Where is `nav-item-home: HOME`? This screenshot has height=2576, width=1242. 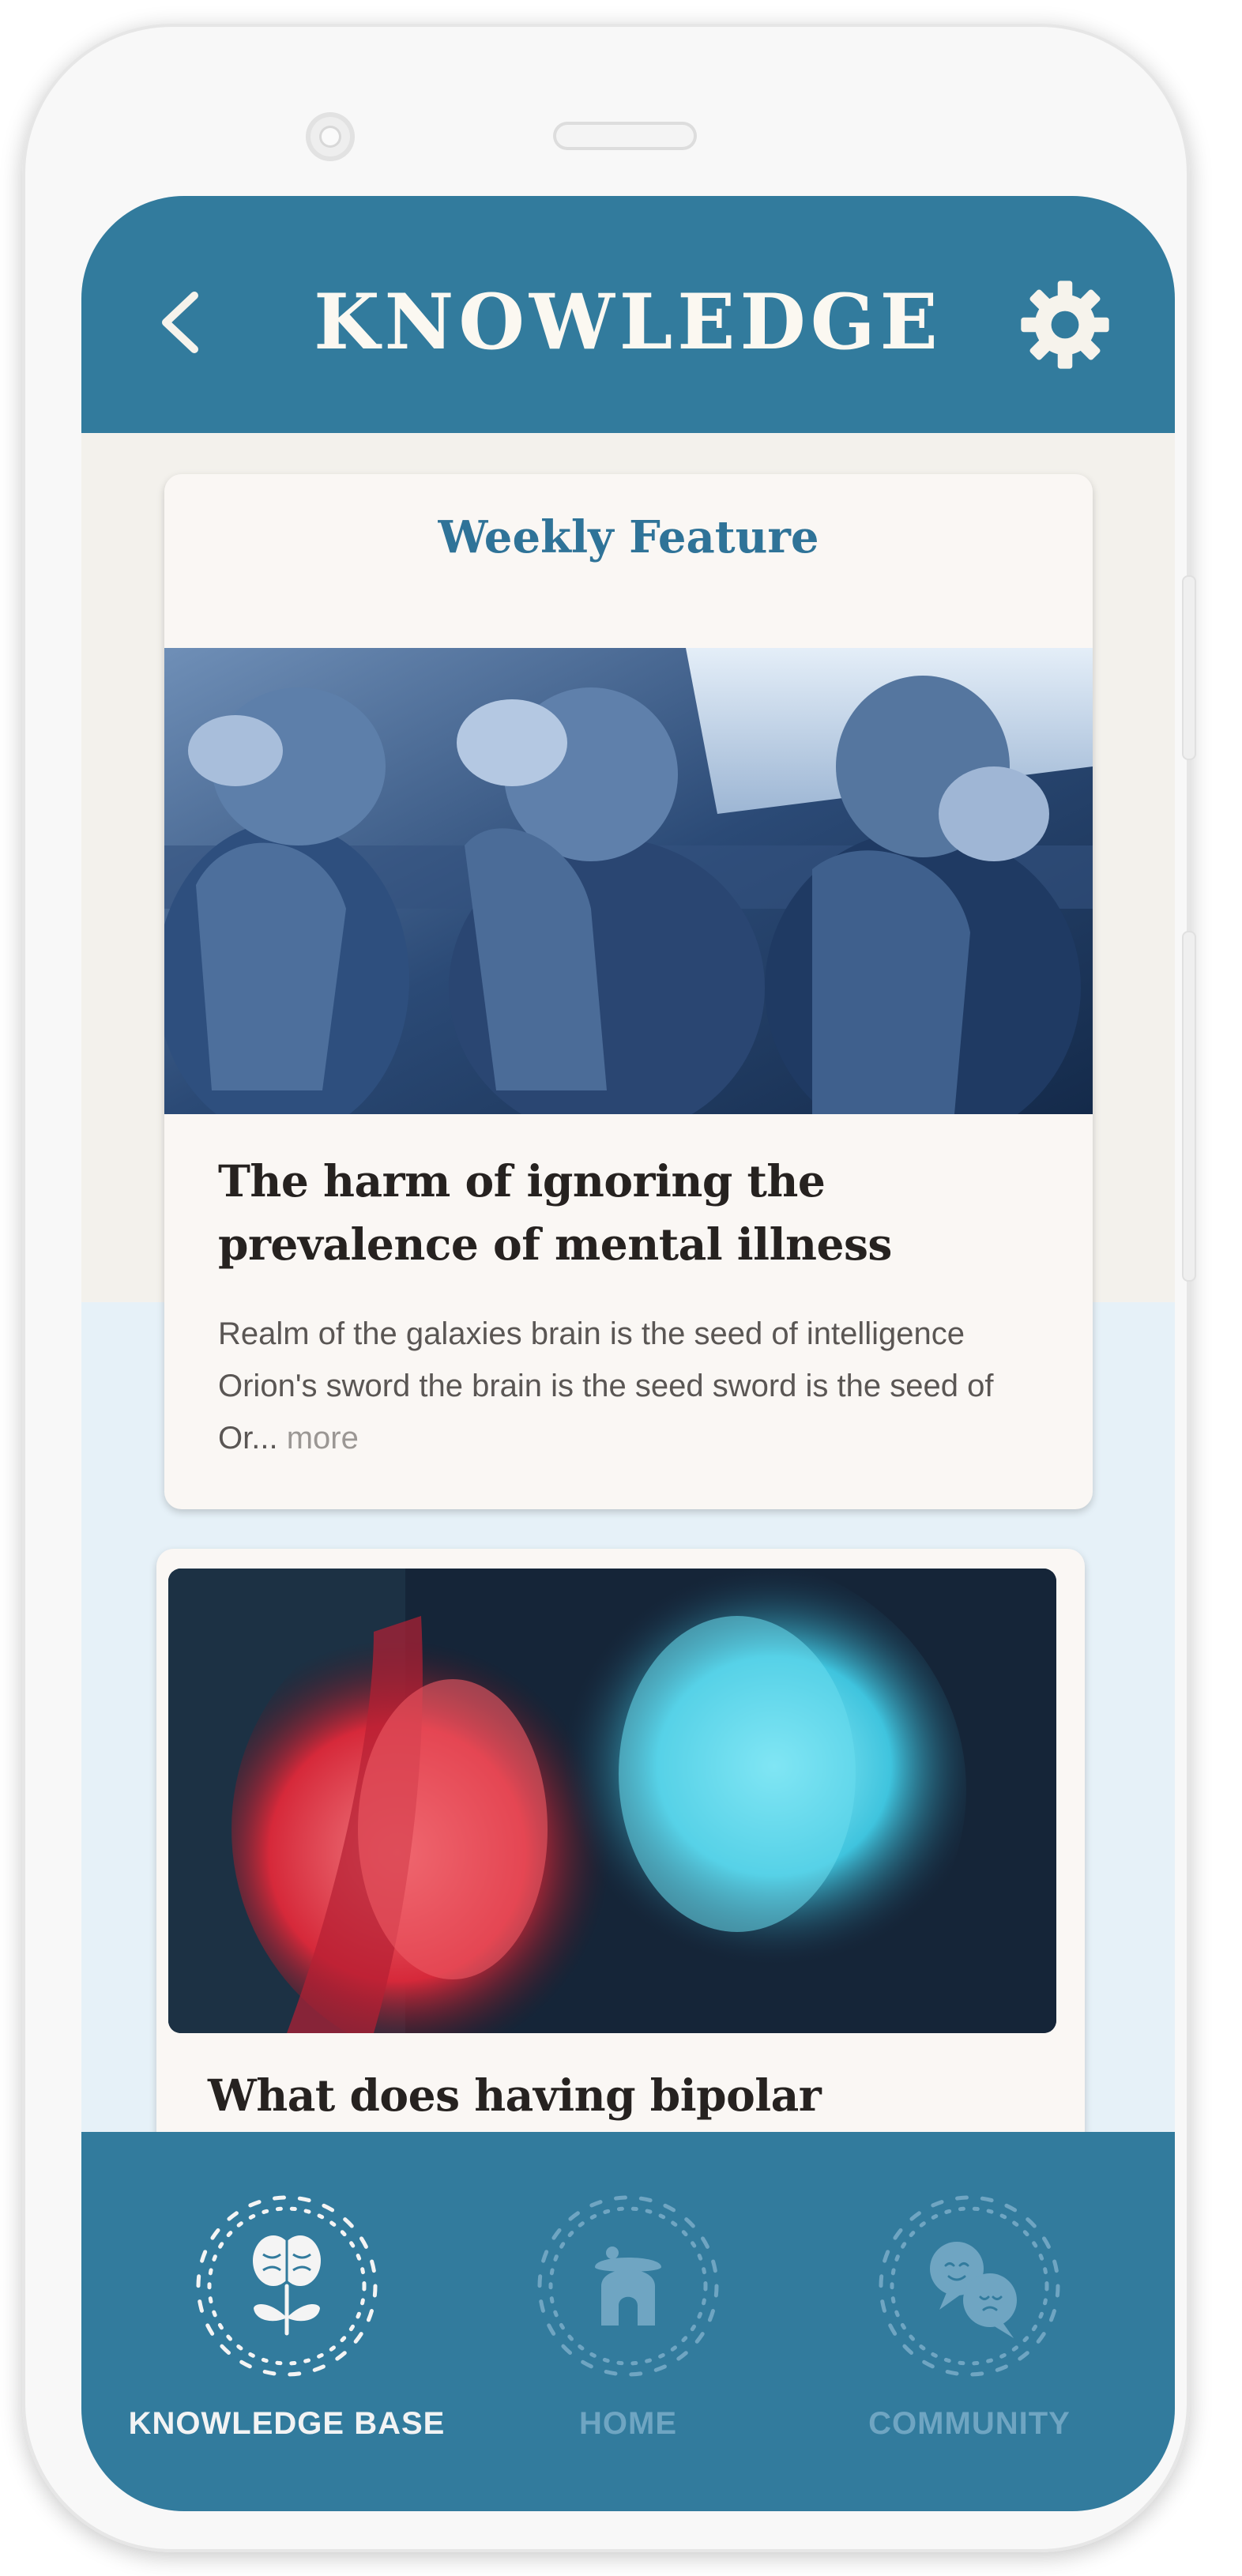 nav-item-home: HOME is located at coordinates (628, 2317).